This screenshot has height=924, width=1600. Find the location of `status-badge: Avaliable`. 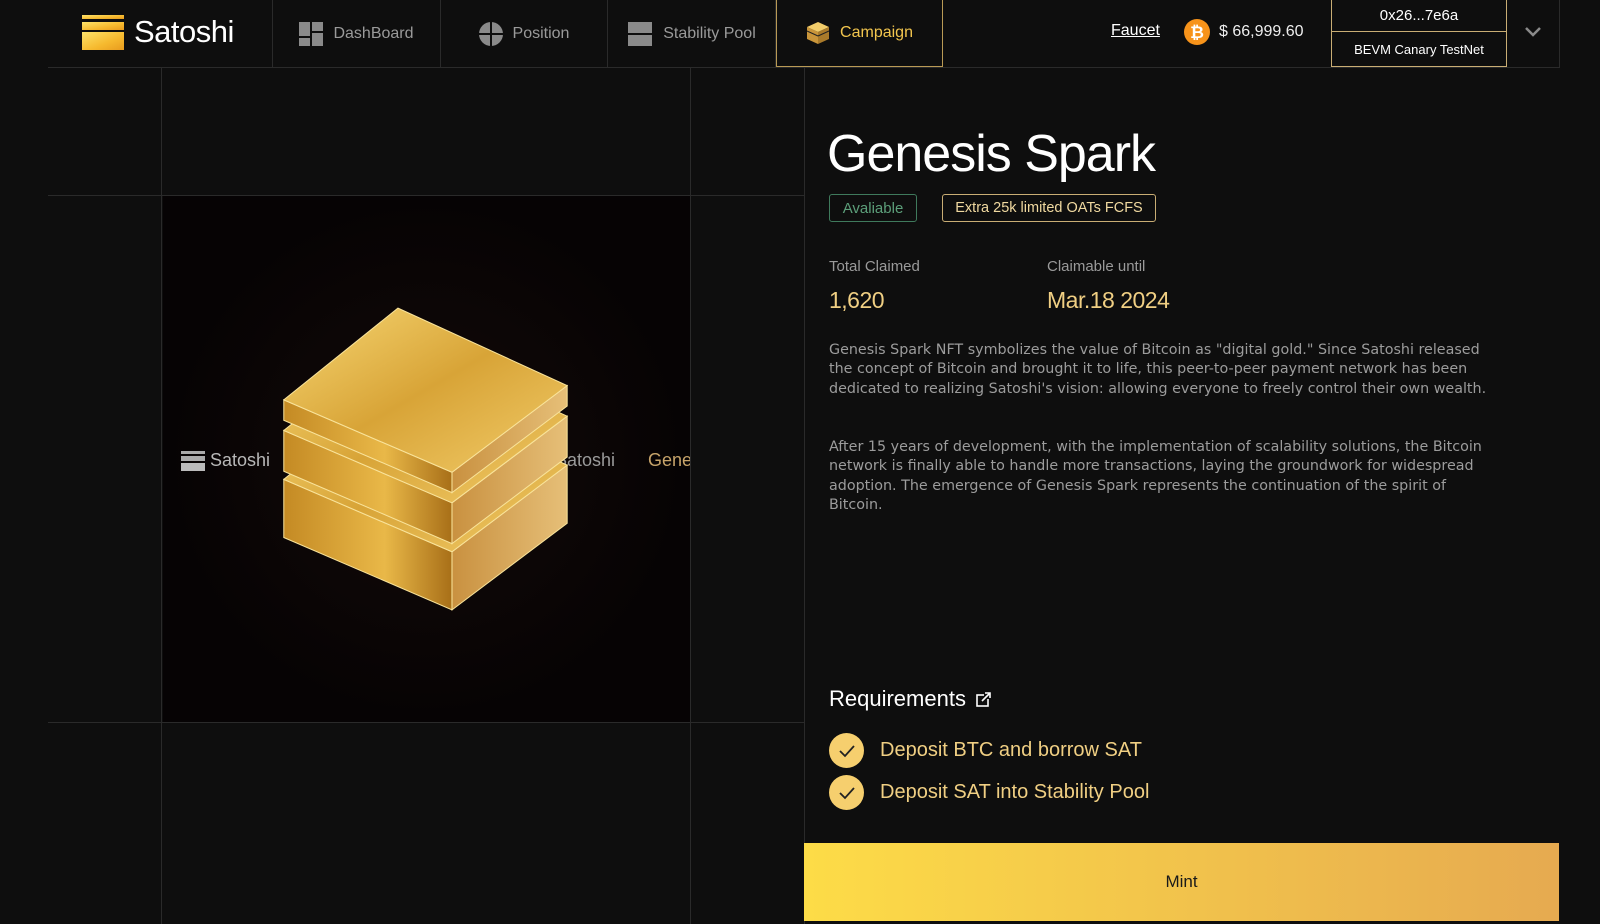

status-badge: Avaliable is located at coordinates (873, 208).